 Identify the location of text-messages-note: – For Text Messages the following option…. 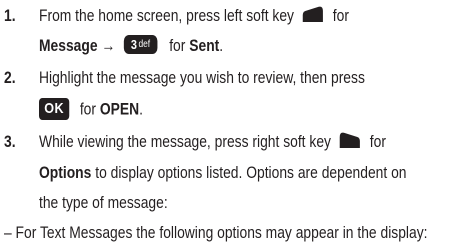
(216, 233).